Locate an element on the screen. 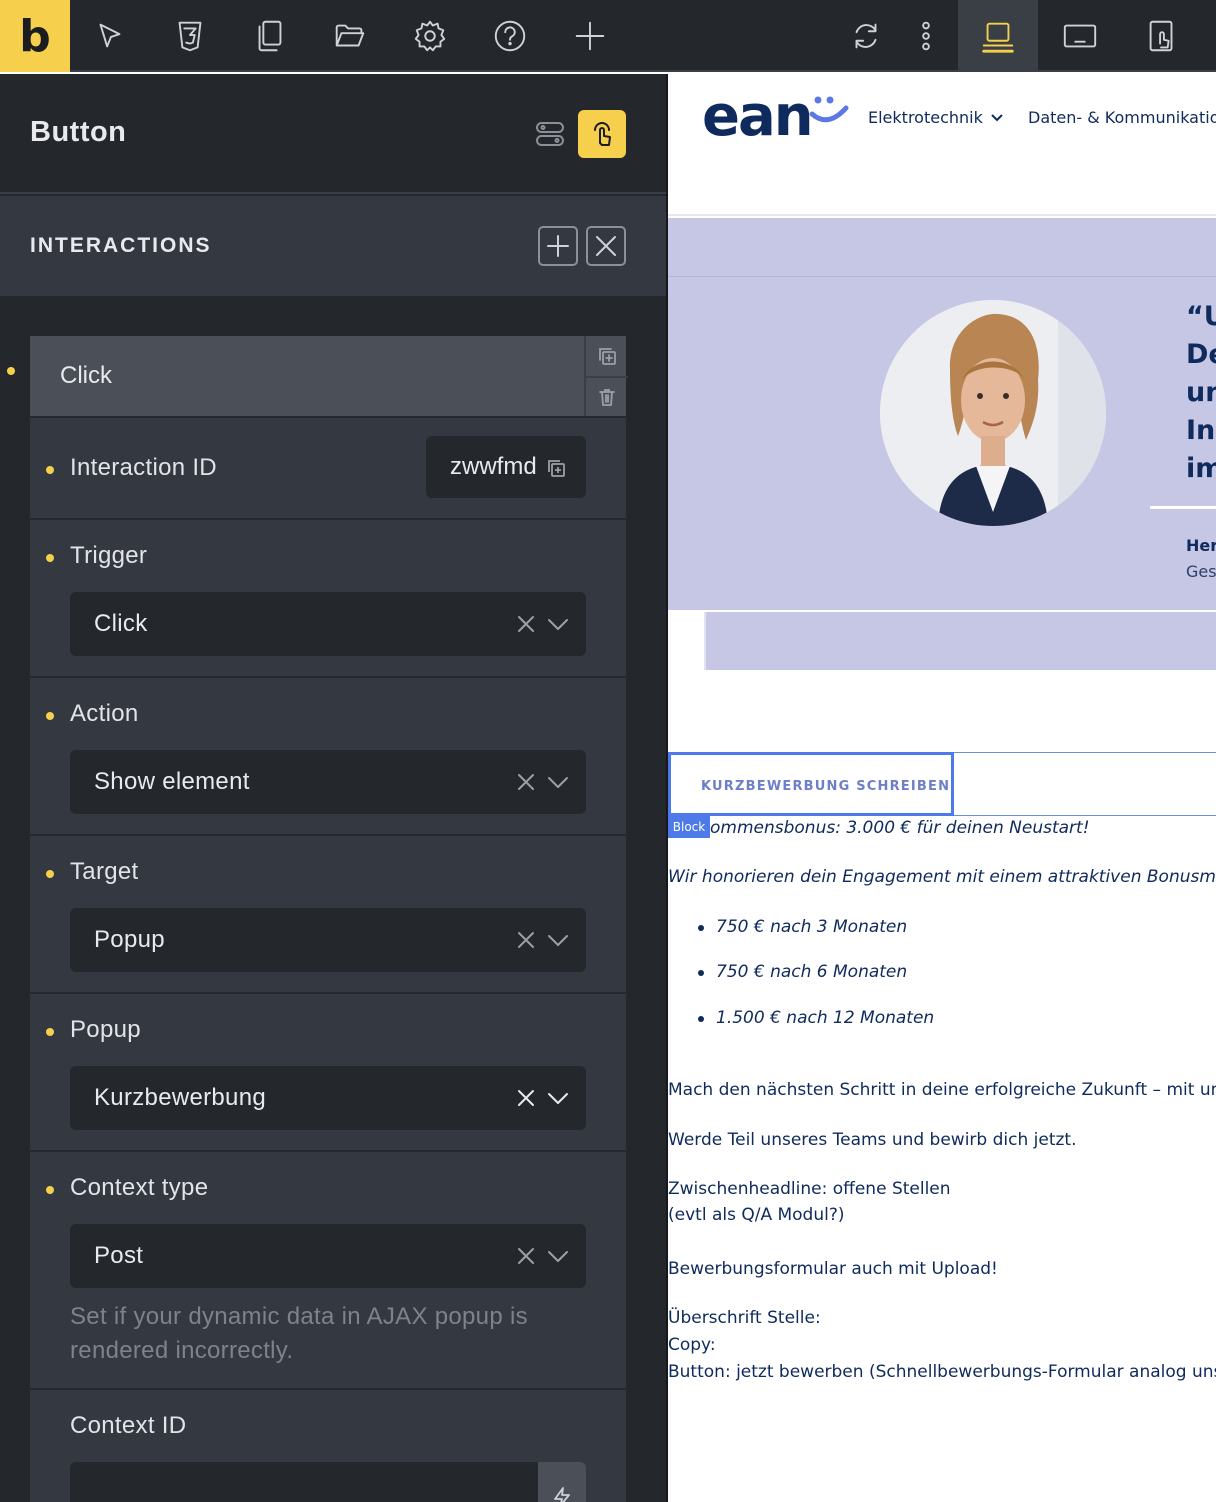 This screenshot has height=1502, width=1216. target-select: Popup is located at coordinates (328, 940).